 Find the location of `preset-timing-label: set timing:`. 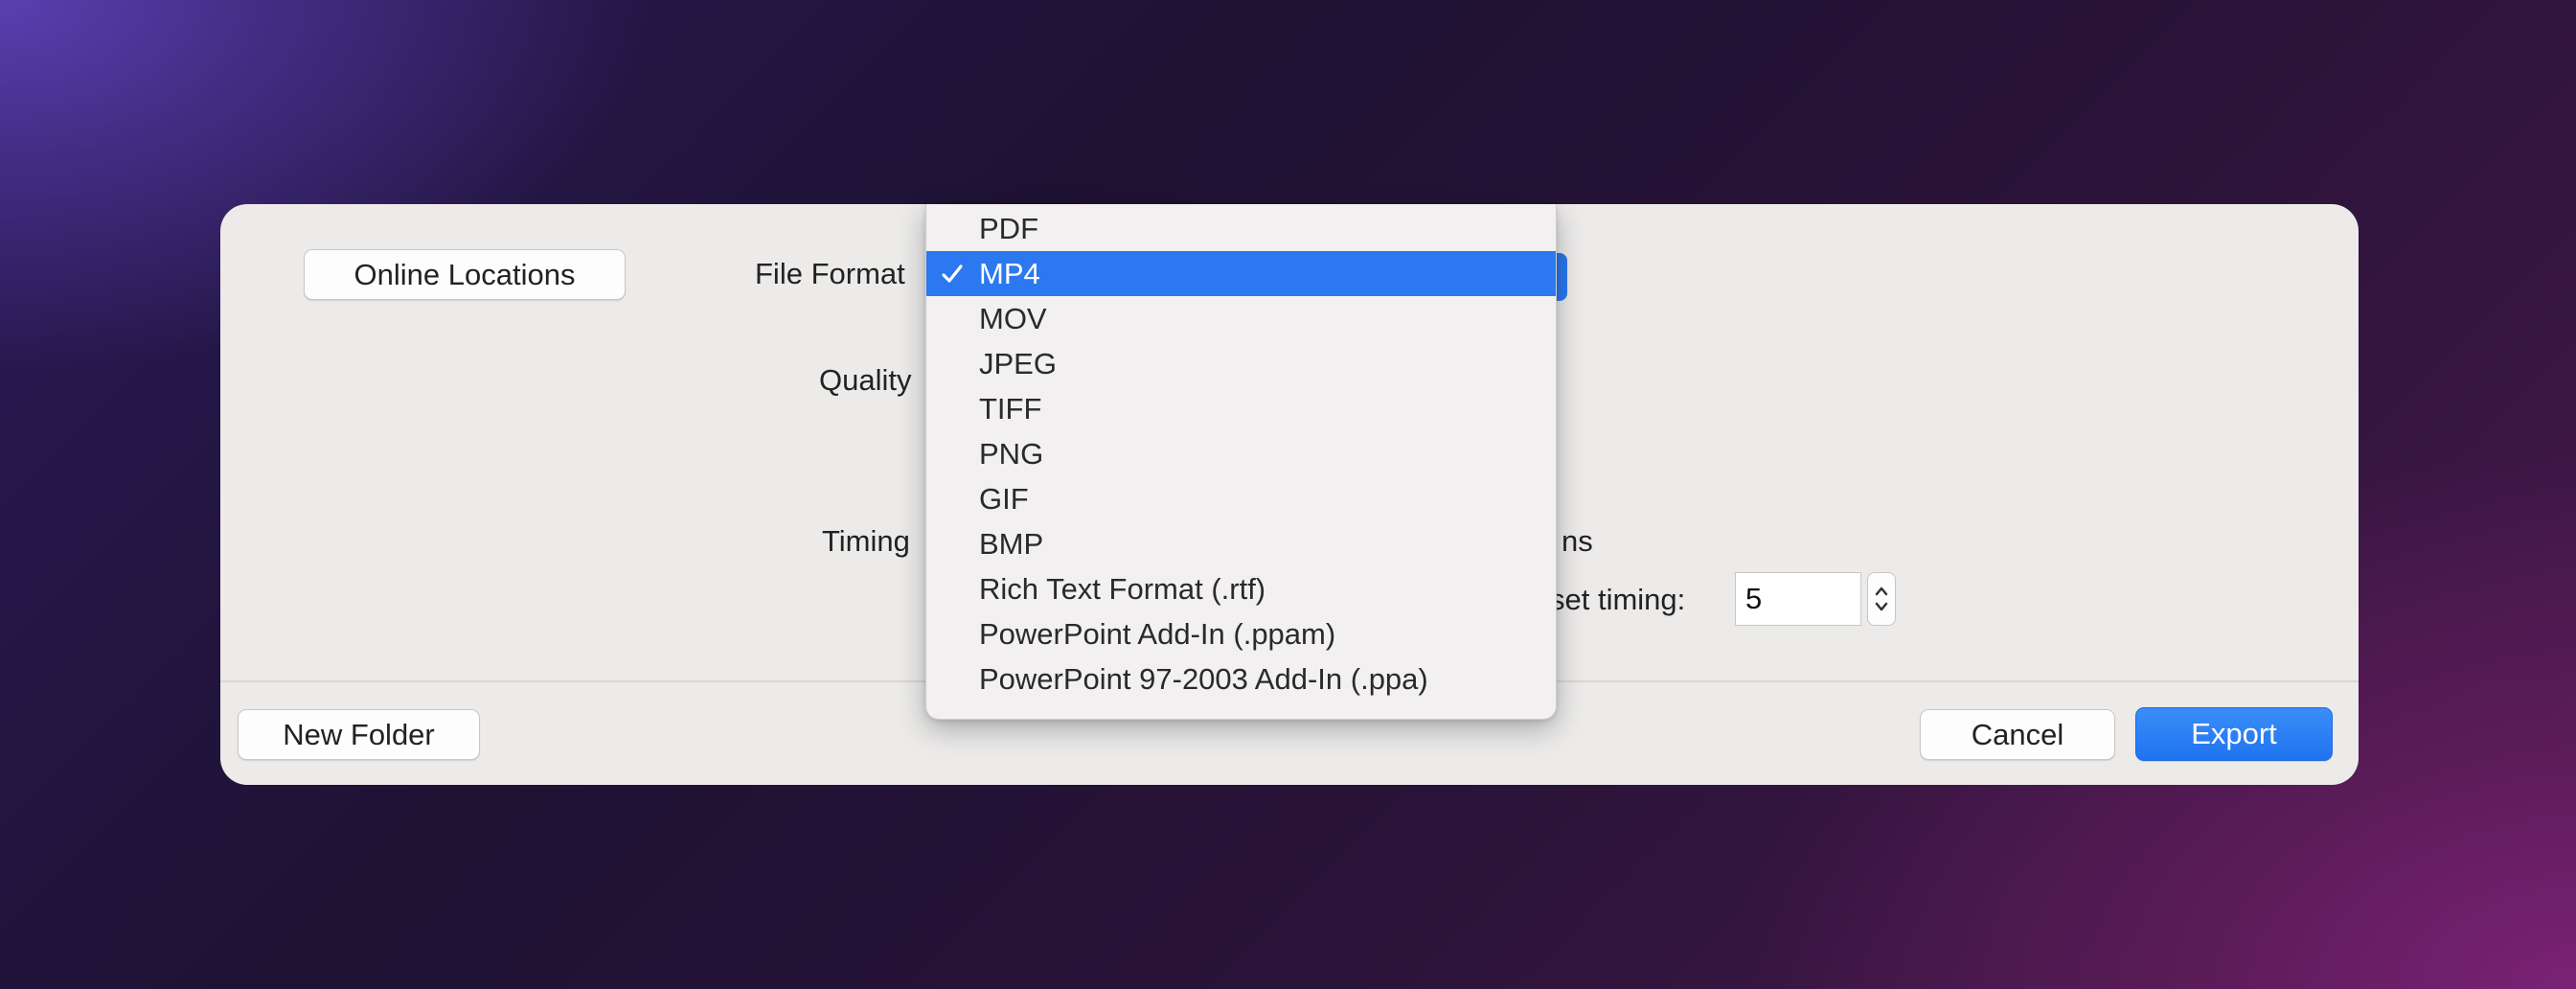

preset-timing-label: set timing: is located at coordinates (1618, 599).